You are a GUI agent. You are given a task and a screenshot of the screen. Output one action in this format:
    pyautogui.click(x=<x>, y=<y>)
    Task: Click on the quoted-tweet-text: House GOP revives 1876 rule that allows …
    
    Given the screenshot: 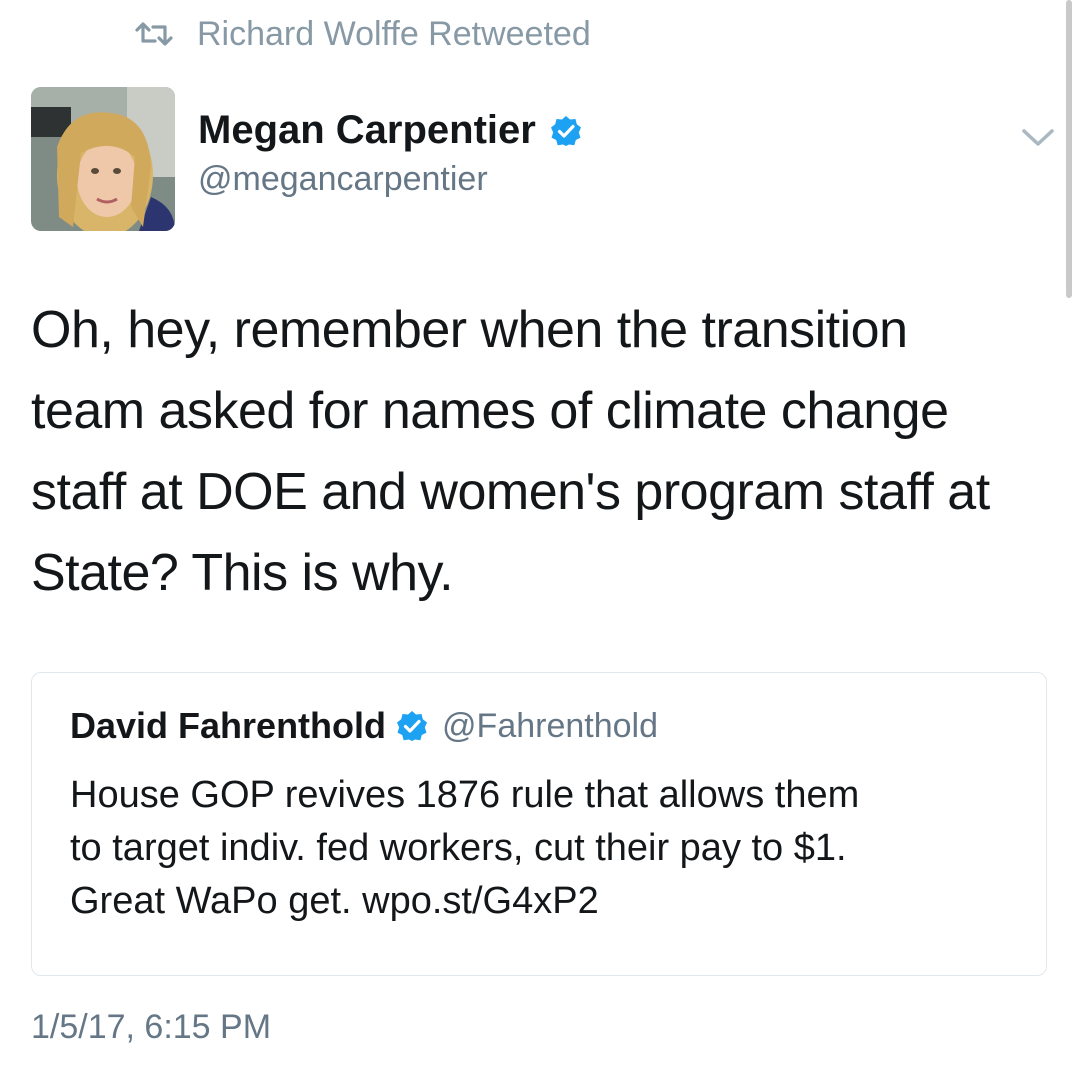 What is the action you would take?
    pyautogui.click(x=465, y=848)
    